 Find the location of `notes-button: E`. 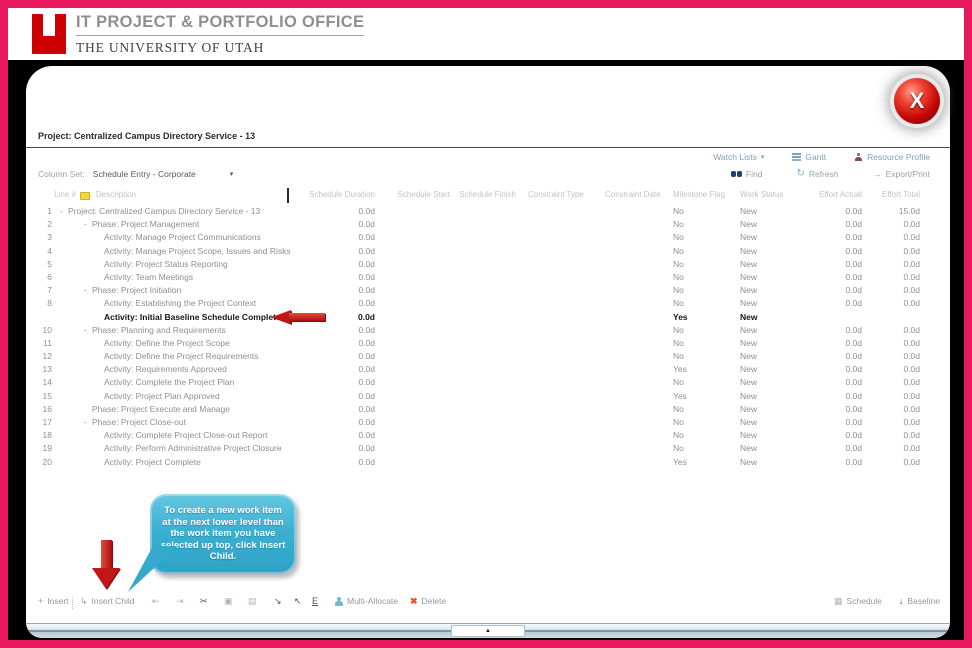

notes-button: E is located at coordinates (315, 601).